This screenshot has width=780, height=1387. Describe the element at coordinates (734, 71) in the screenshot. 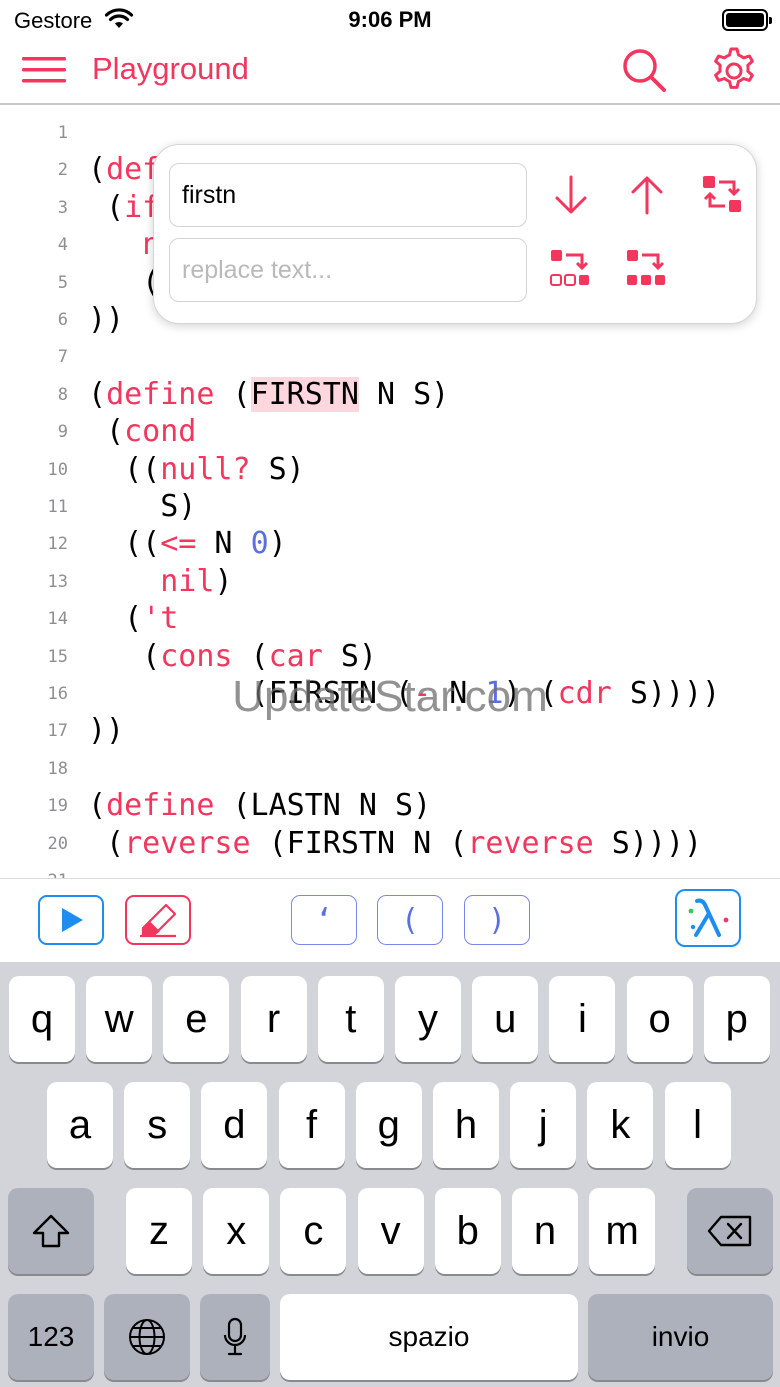

I see `gear-icon` at that location.